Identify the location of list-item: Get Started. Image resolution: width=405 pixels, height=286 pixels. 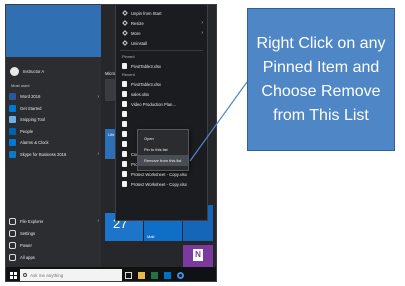
(54, 109).